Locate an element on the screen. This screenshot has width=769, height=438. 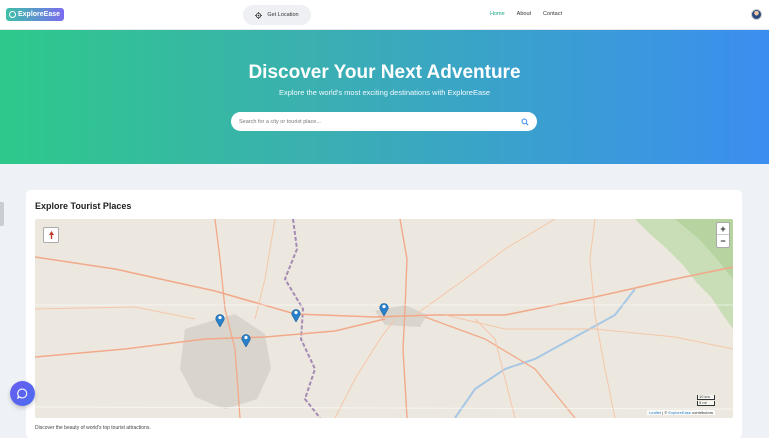
side-tab is located at coordinates (2, 214).